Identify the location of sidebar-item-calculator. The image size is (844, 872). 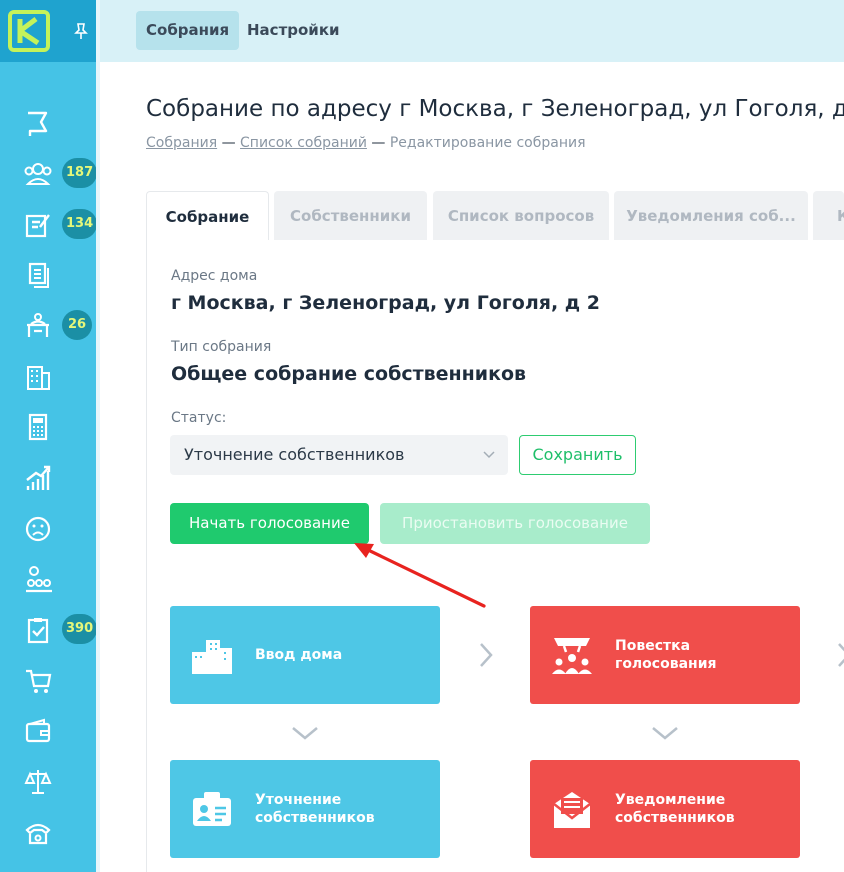
(56, 425).